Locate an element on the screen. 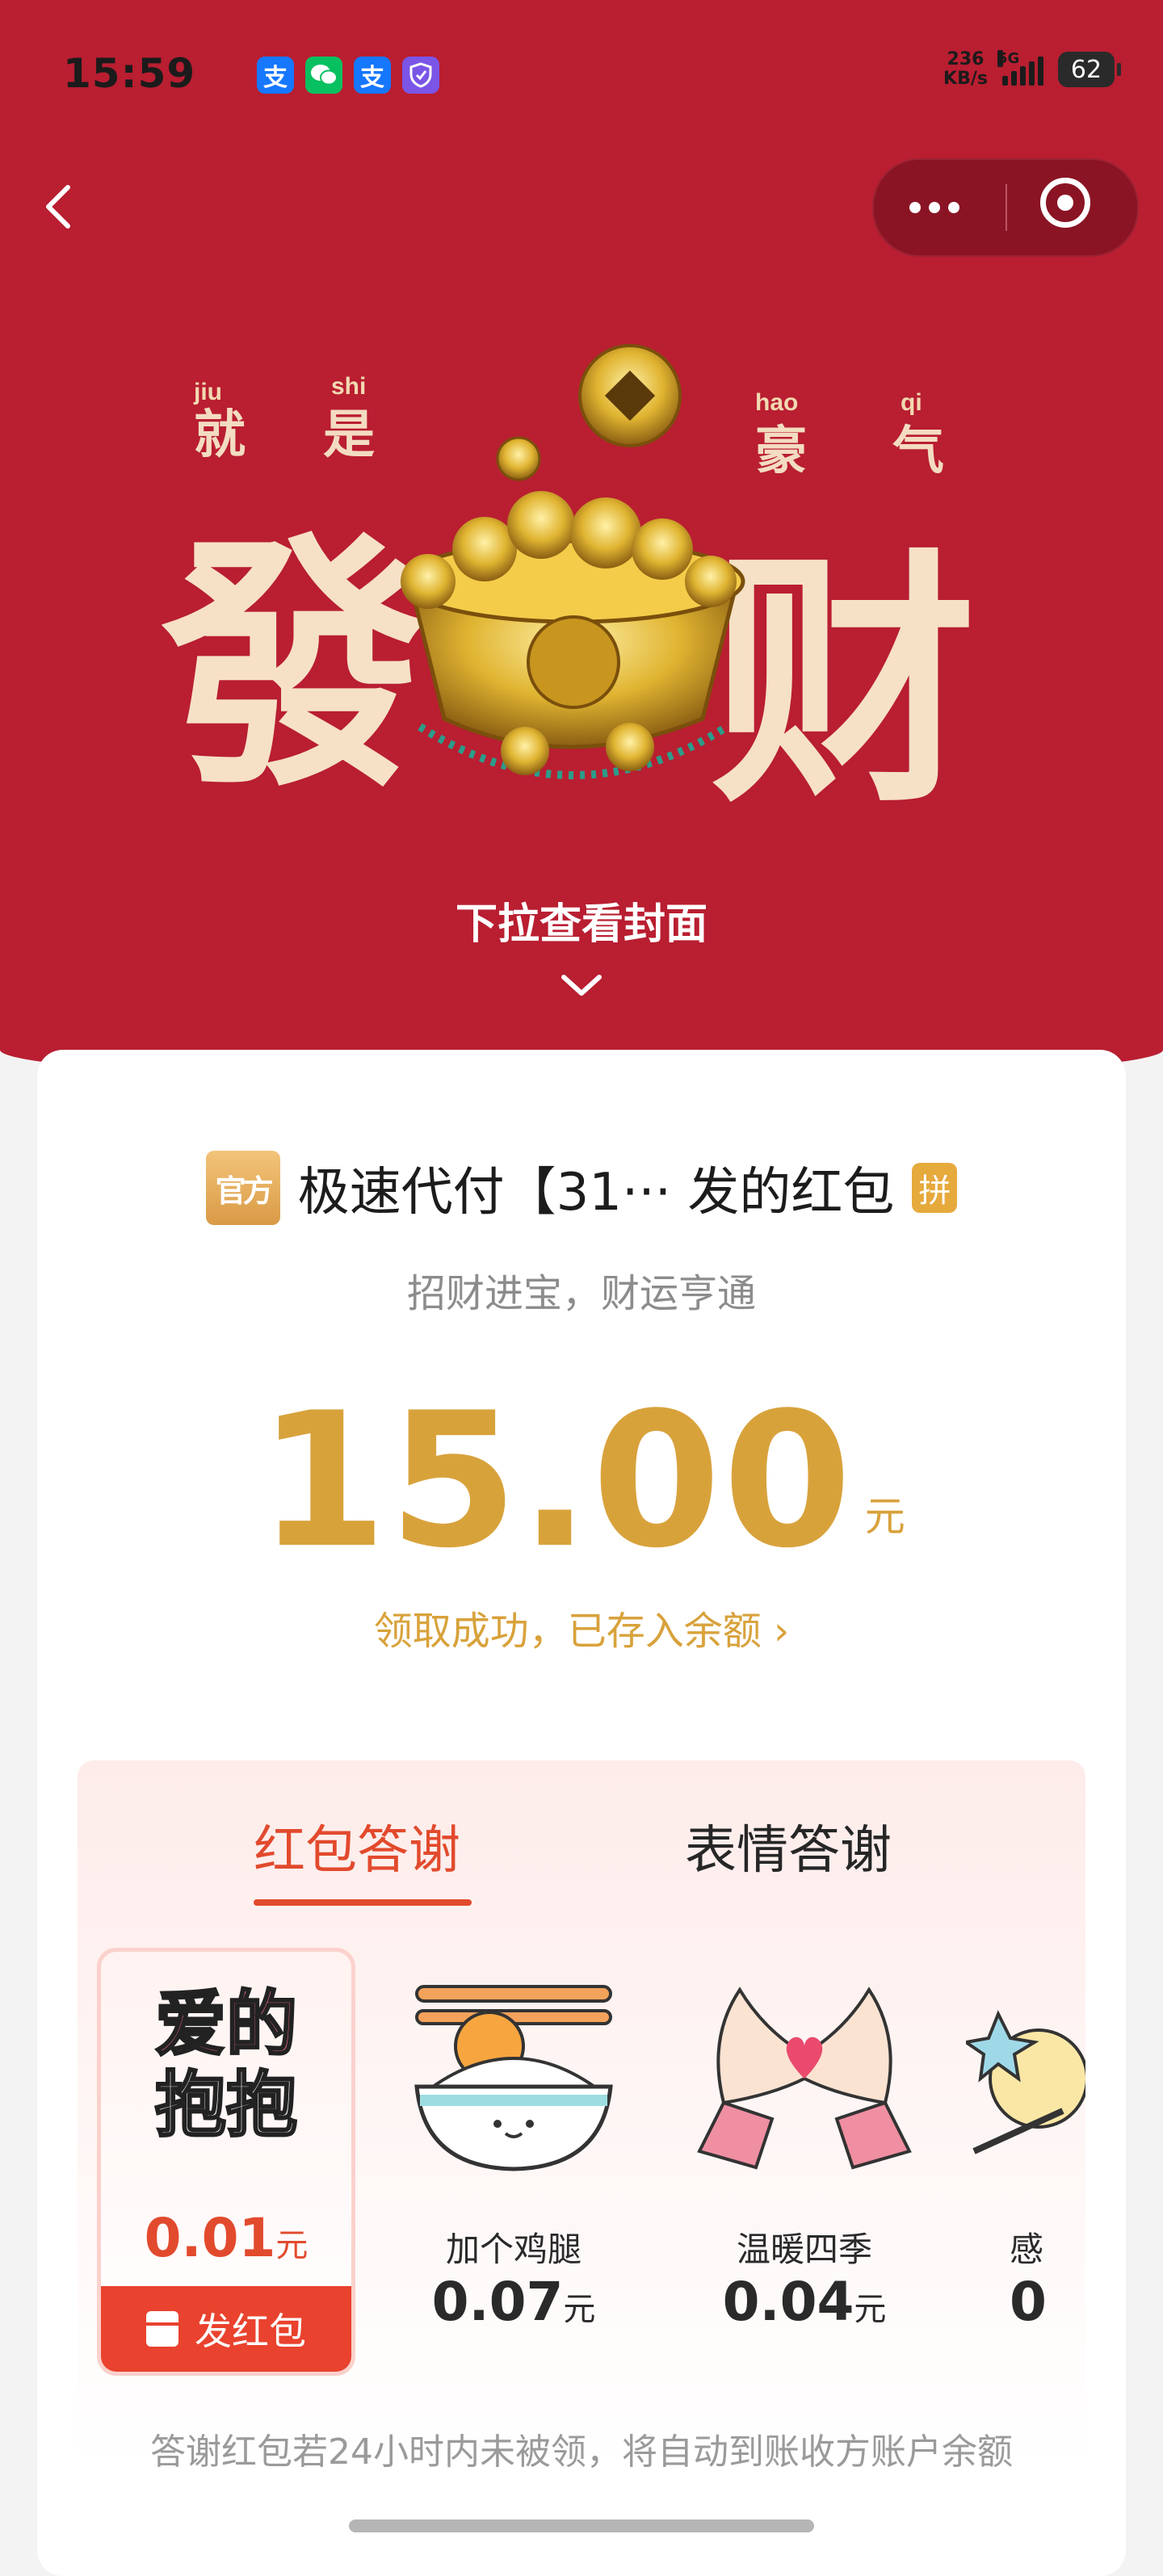 The image size is (1163, 2576). pinyin-qi: qi is located at coordinates (911, 402).